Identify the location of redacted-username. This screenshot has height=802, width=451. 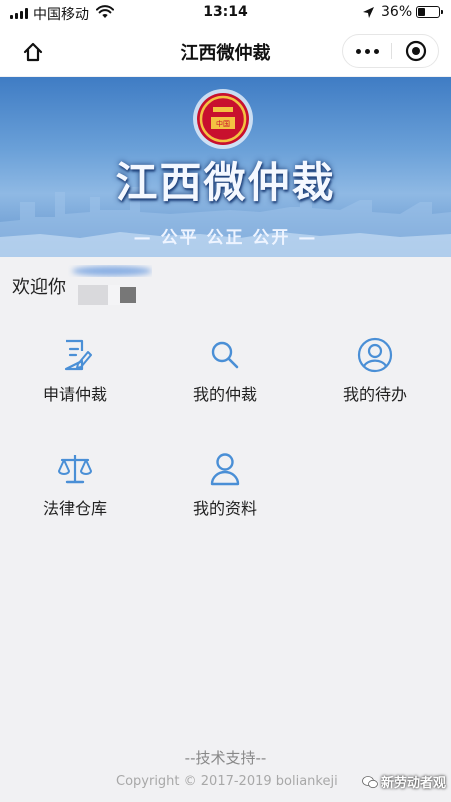
(112, 285).